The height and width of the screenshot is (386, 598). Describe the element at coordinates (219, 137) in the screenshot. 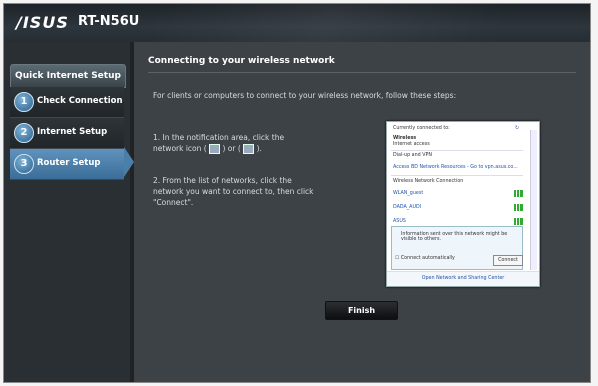

I see `step-1-line-1: 1. In the notification area, click the` at that location.